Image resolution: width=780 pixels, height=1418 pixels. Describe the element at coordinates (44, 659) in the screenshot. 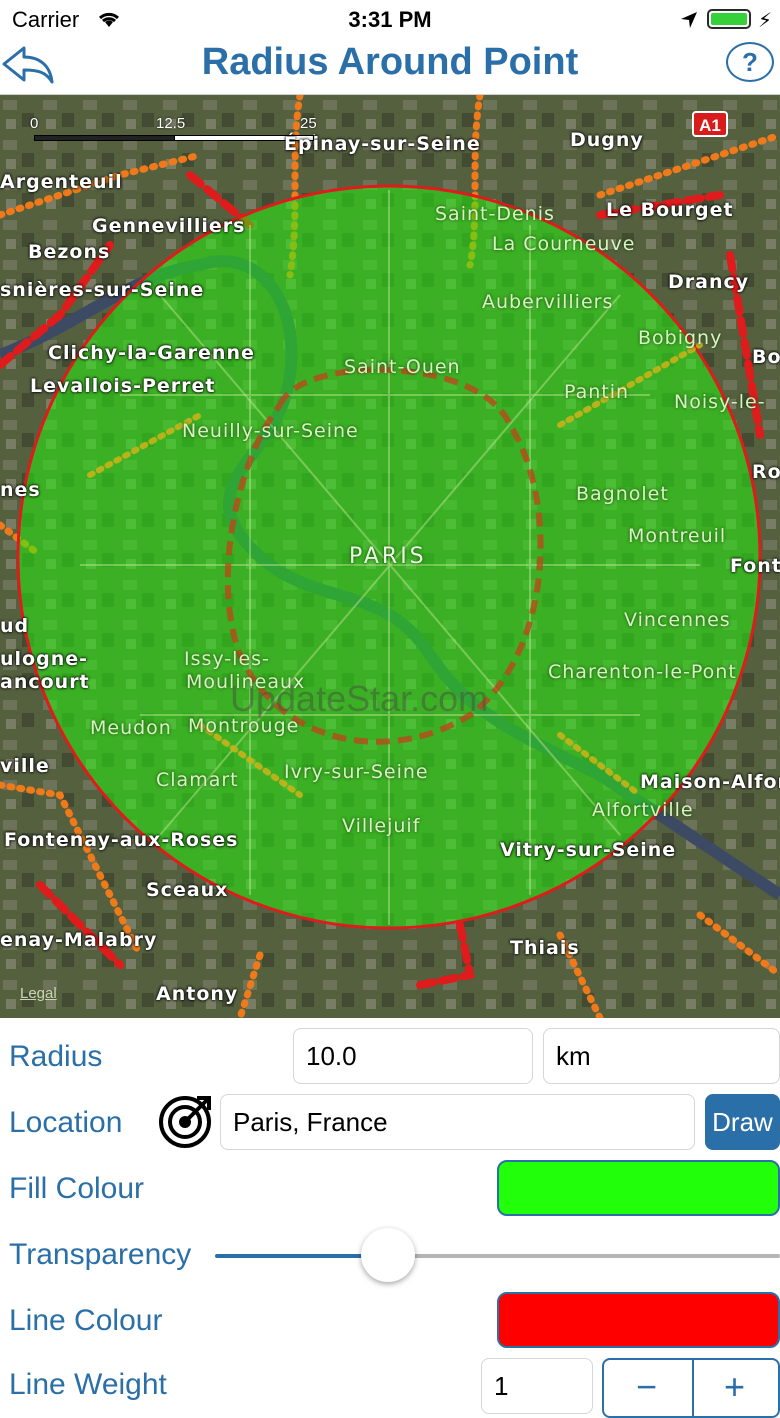

I see `map-label: ulogne-` at that location.